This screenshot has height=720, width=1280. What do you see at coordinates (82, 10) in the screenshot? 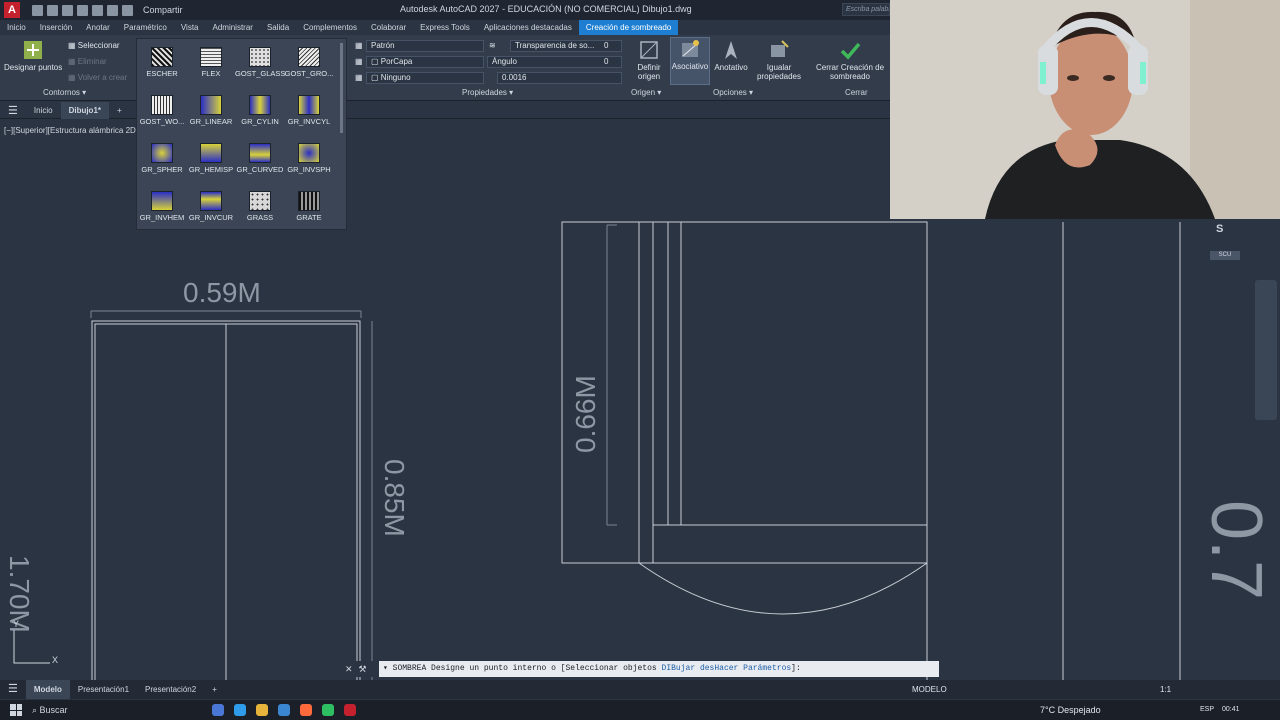
I see `save-as-icon` at bounding box center [82, 10].